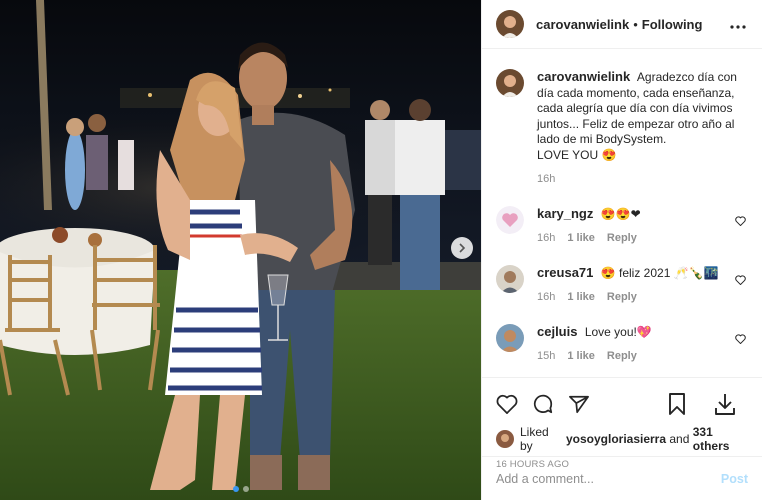 Image resolution: width=762 pixels, height=500 pixels. What do you see at coordinates (679, 439) in the screenshot?
I see `likes-and: and` at bounding box center [679, 439].